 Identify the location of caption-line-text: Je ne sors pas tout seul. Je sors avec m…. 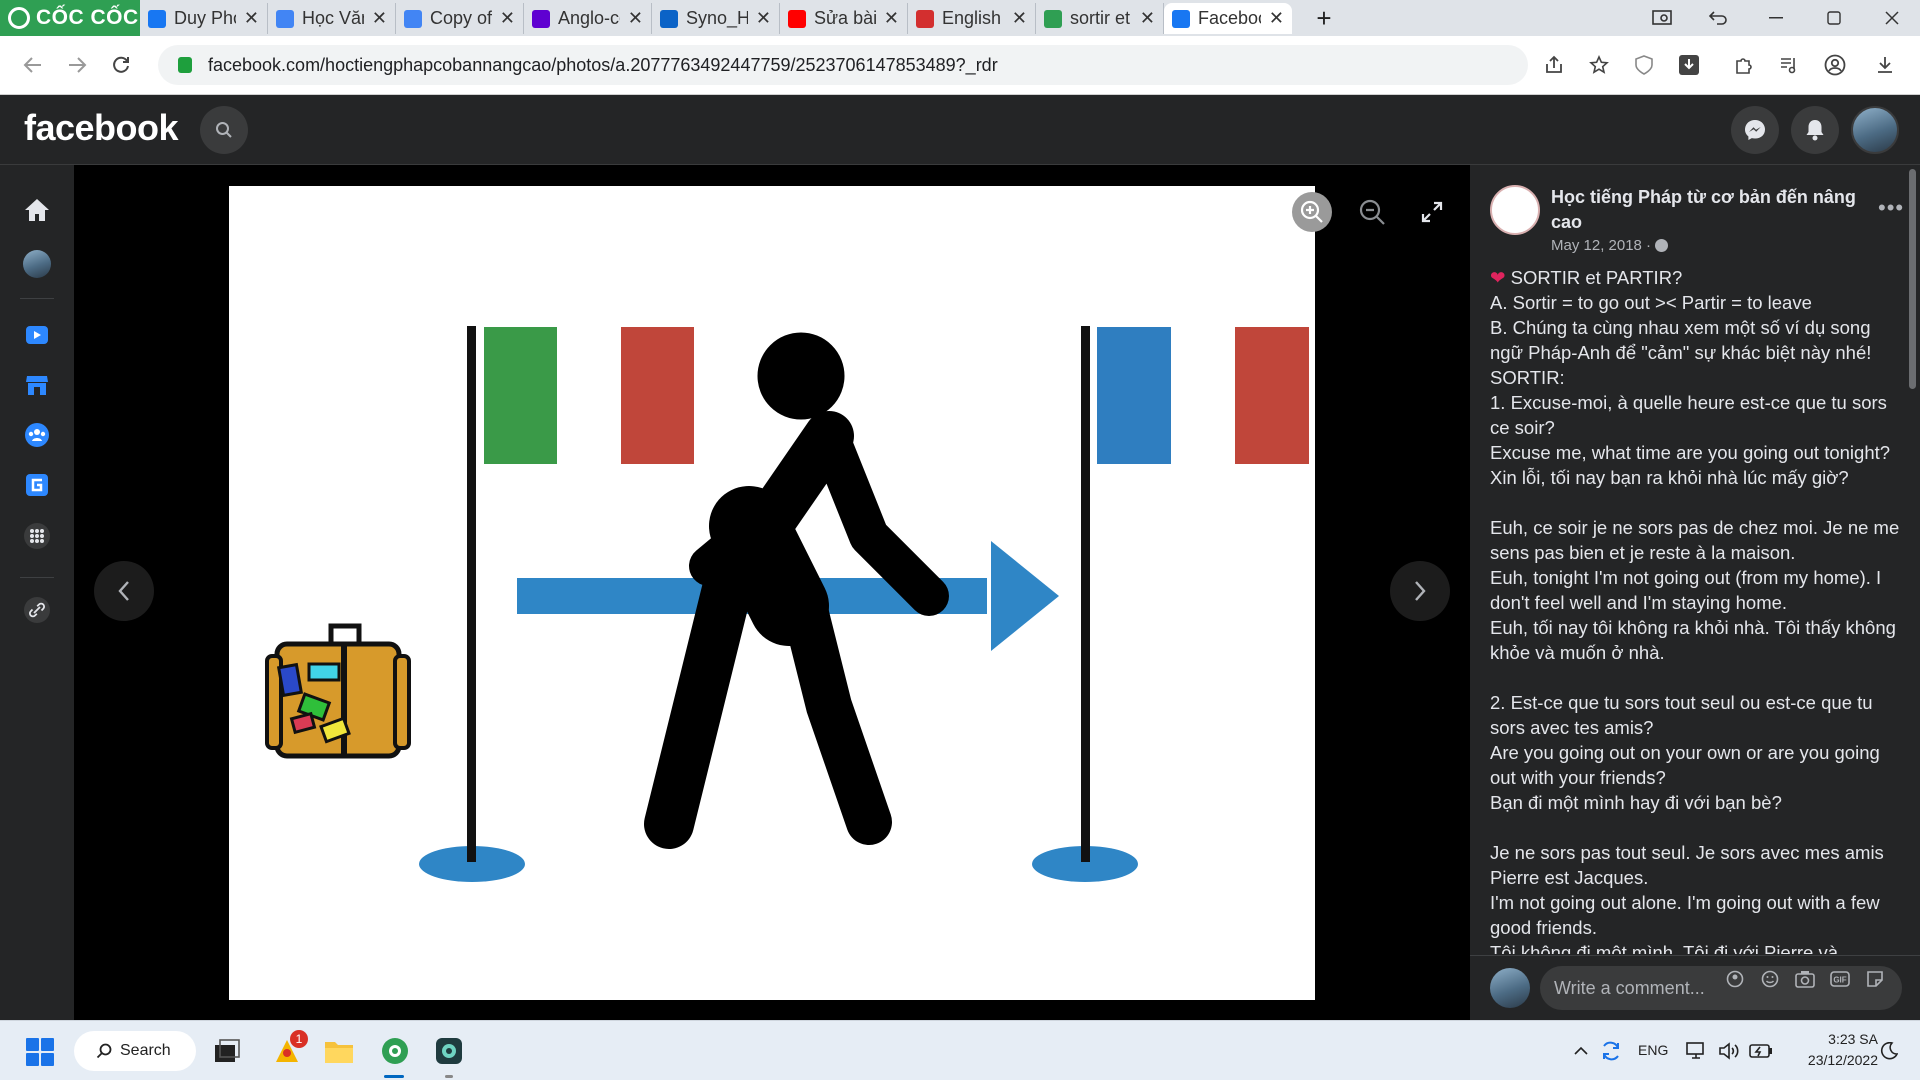
(1687, 865).